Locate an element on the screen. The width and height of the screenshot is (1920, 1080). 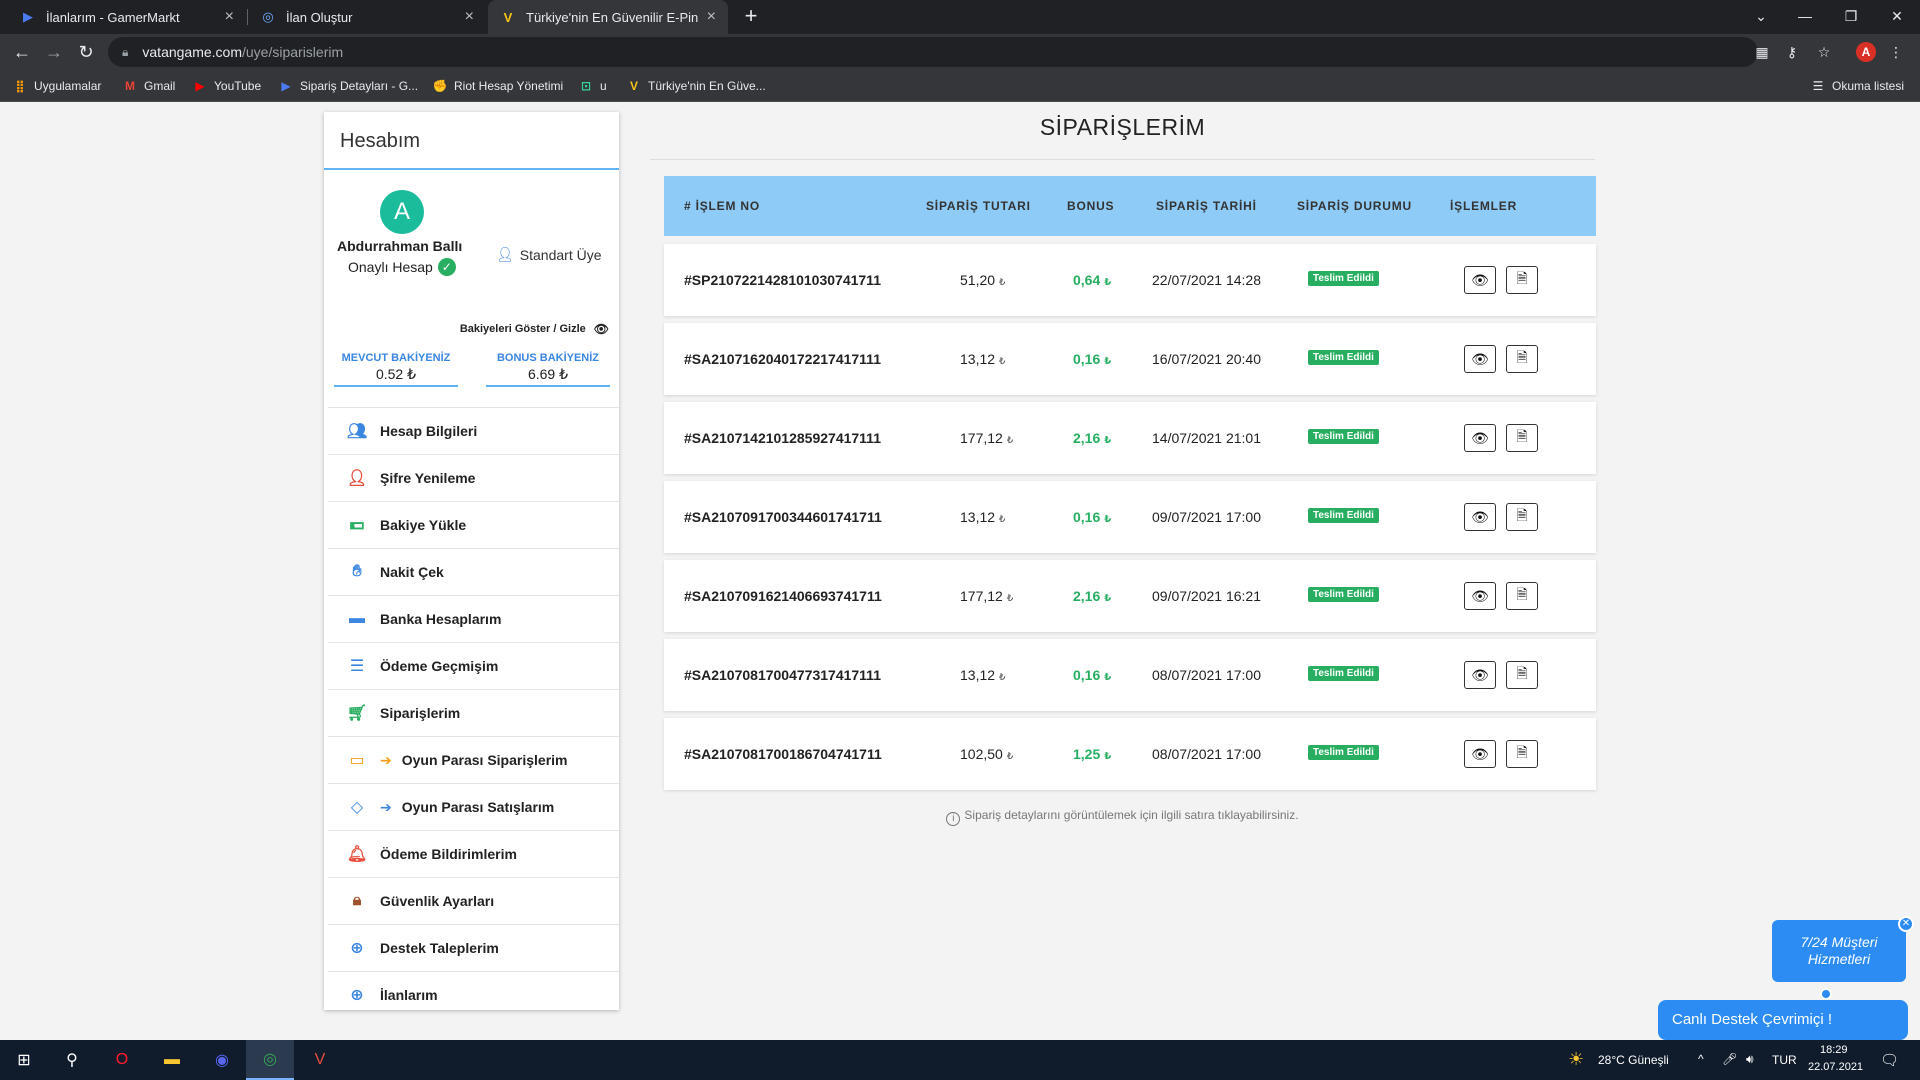
menu-item-odeme-gecmisim: ☰ Ödeme Geçmişim is located at coordinates (473, 665).